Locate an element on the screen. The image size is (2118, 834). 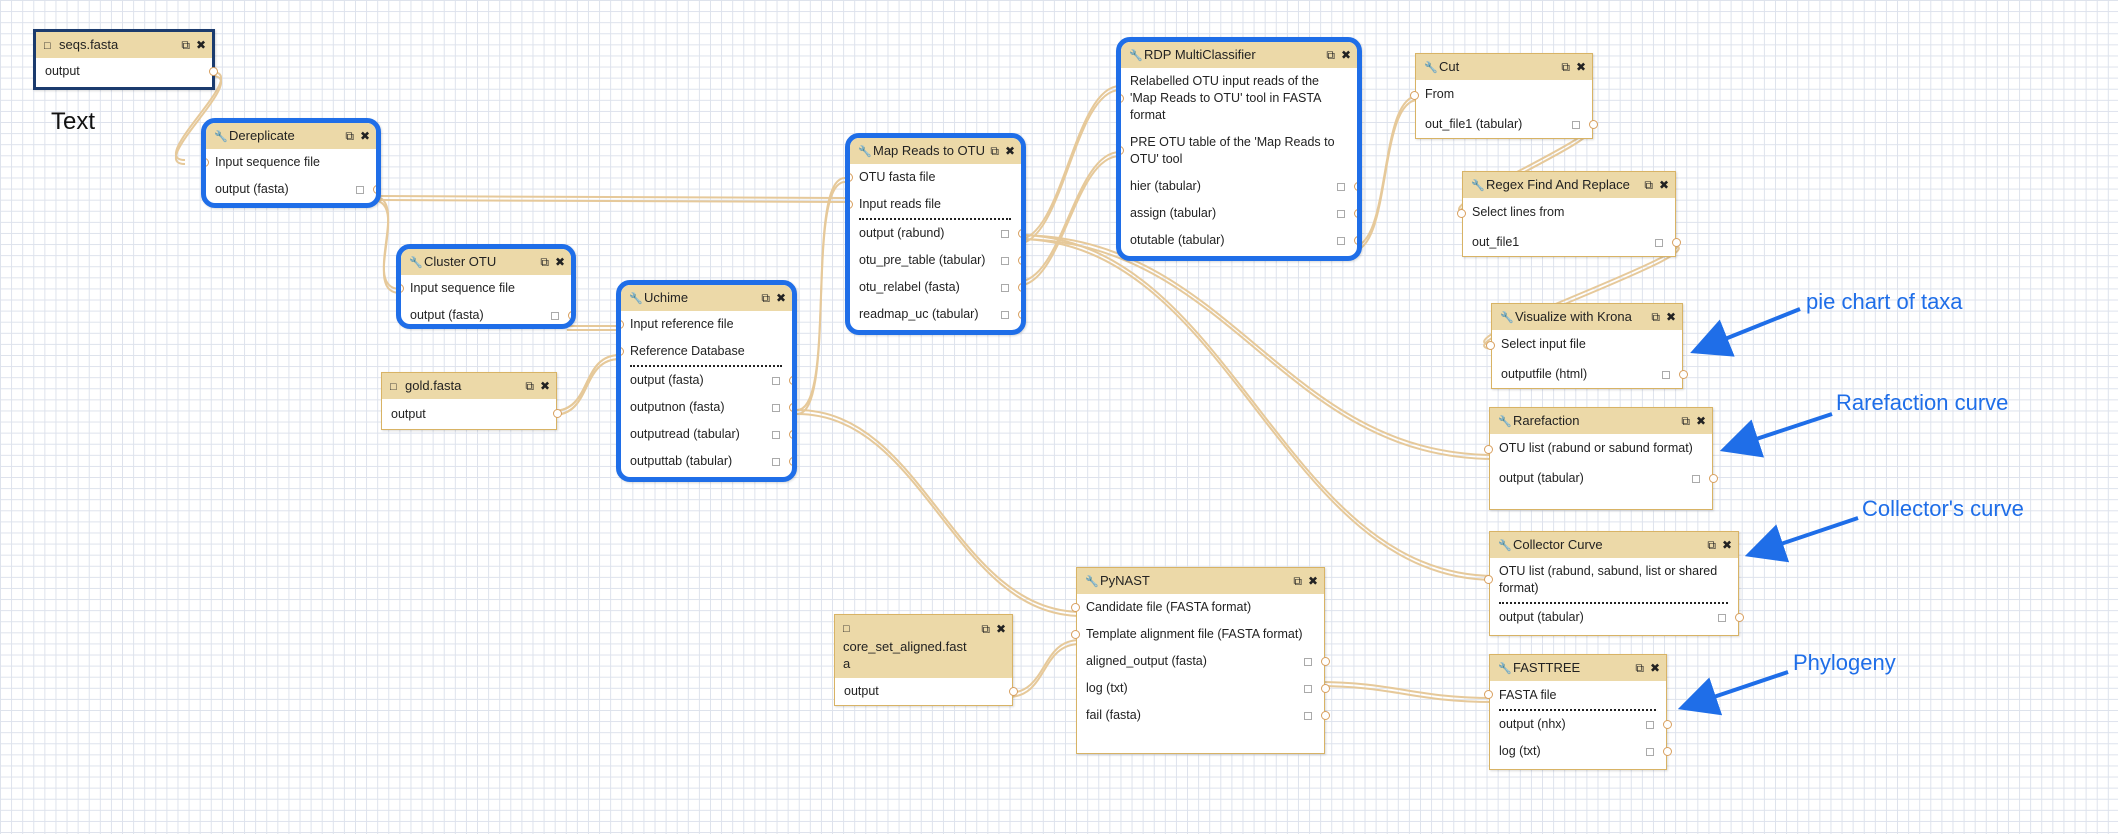
canvas-text-label: Text is located at coordinates (73, 122).